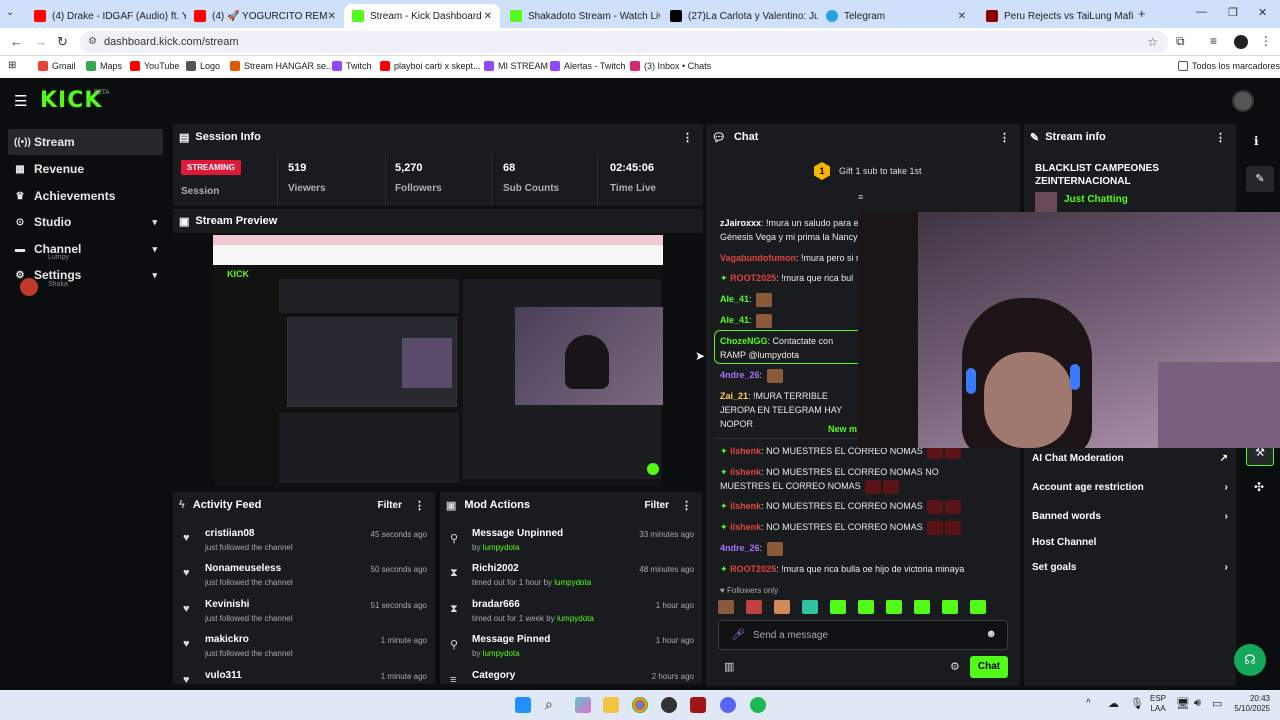 This screenshot has height=720, width=1280. Describe the element at coordinates (744, 341) in the screenshot. I see `chat-username: ChozeNGG` at that location.